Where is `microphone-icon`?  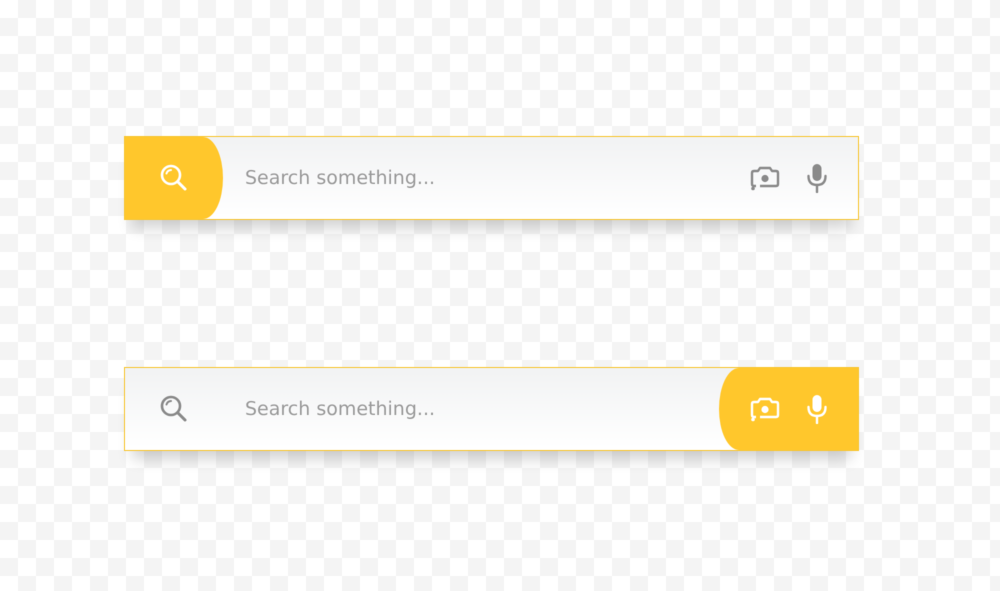 microphone-icon is located at coordinates (817, 178).